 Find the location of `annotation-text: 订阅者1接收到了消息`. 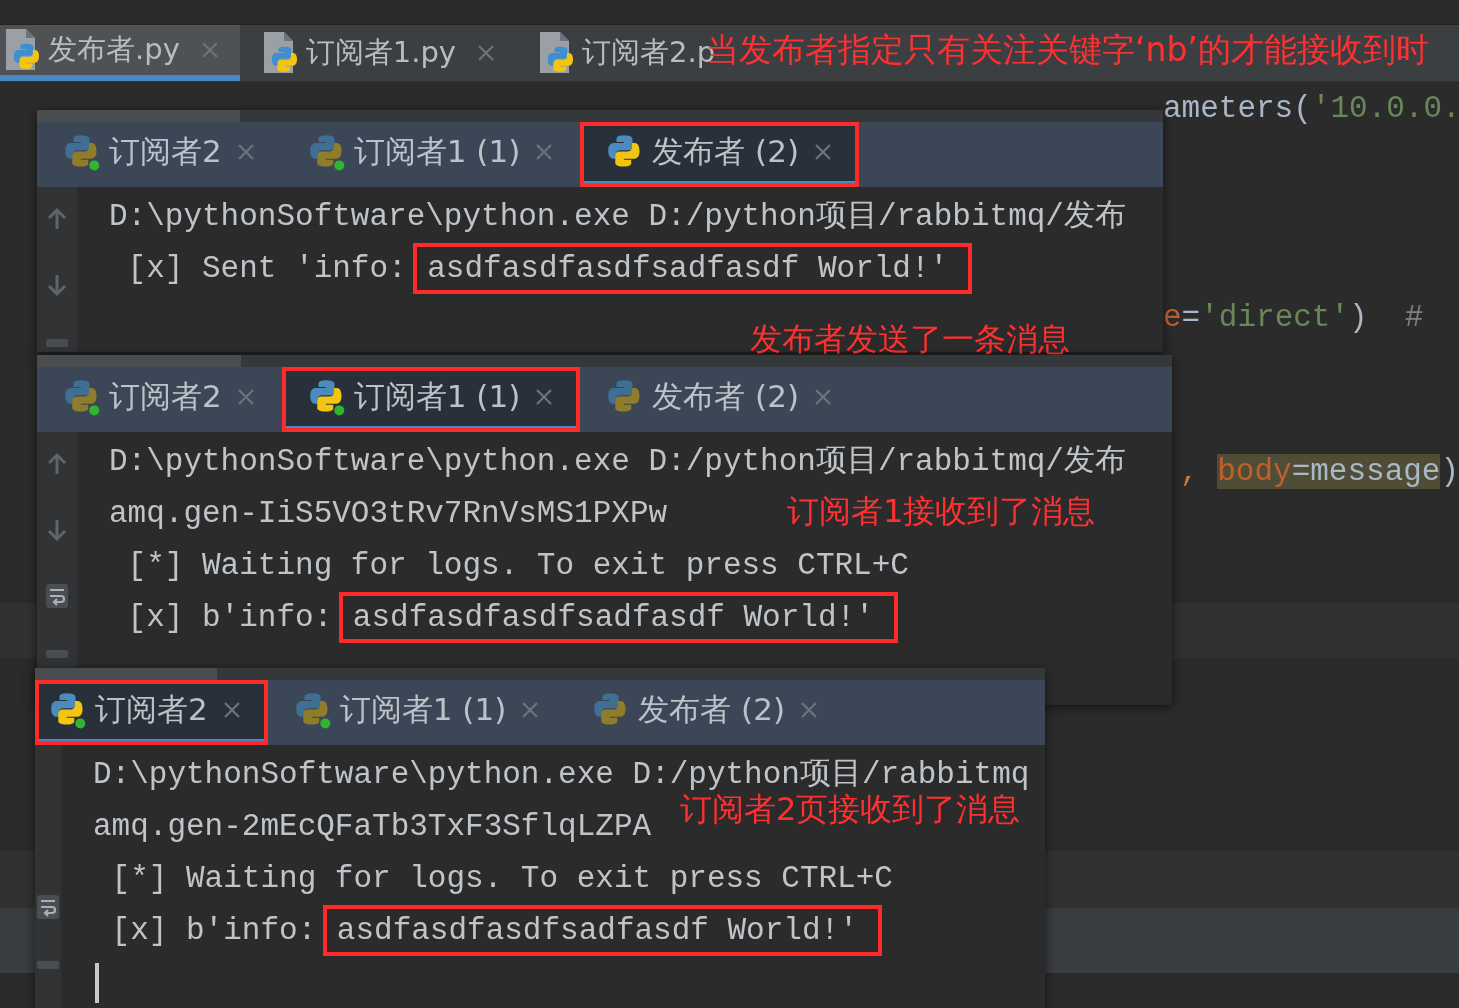

annotation-text: 订阅者1接收到了消息 is located at coordinates (941, 511).